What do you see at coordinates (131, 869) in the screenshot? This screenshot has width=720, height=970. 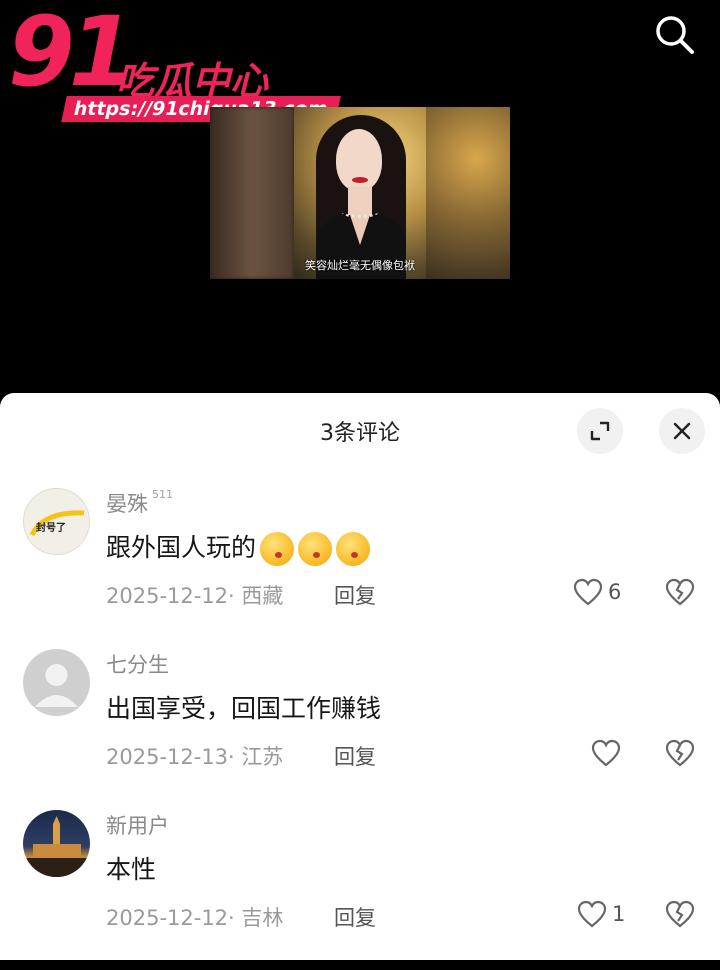 I see `comment-text: 本性` at bounding box center [131, 869].